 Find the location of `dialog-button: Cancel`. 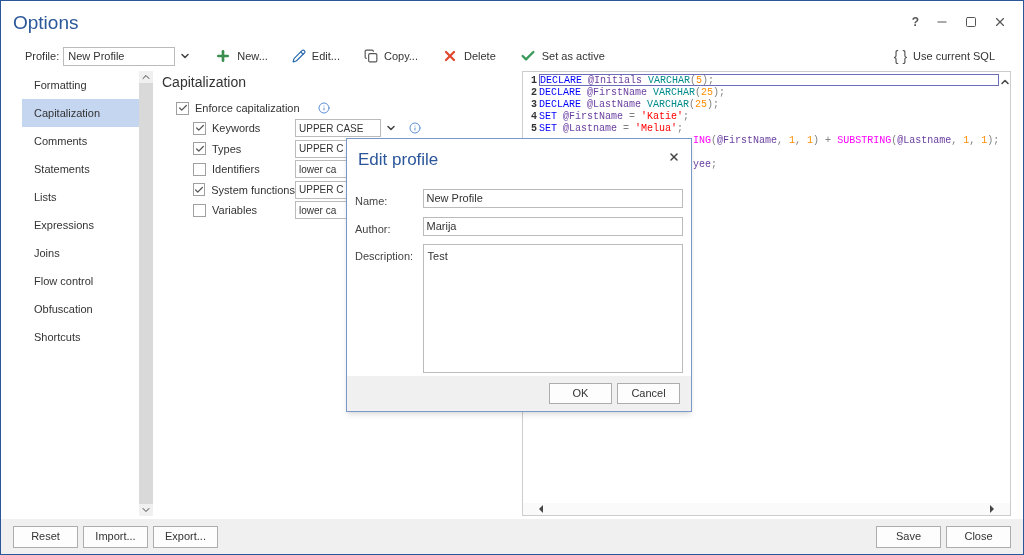

dialog-button: Cancel is located at coordinates (648, 393).